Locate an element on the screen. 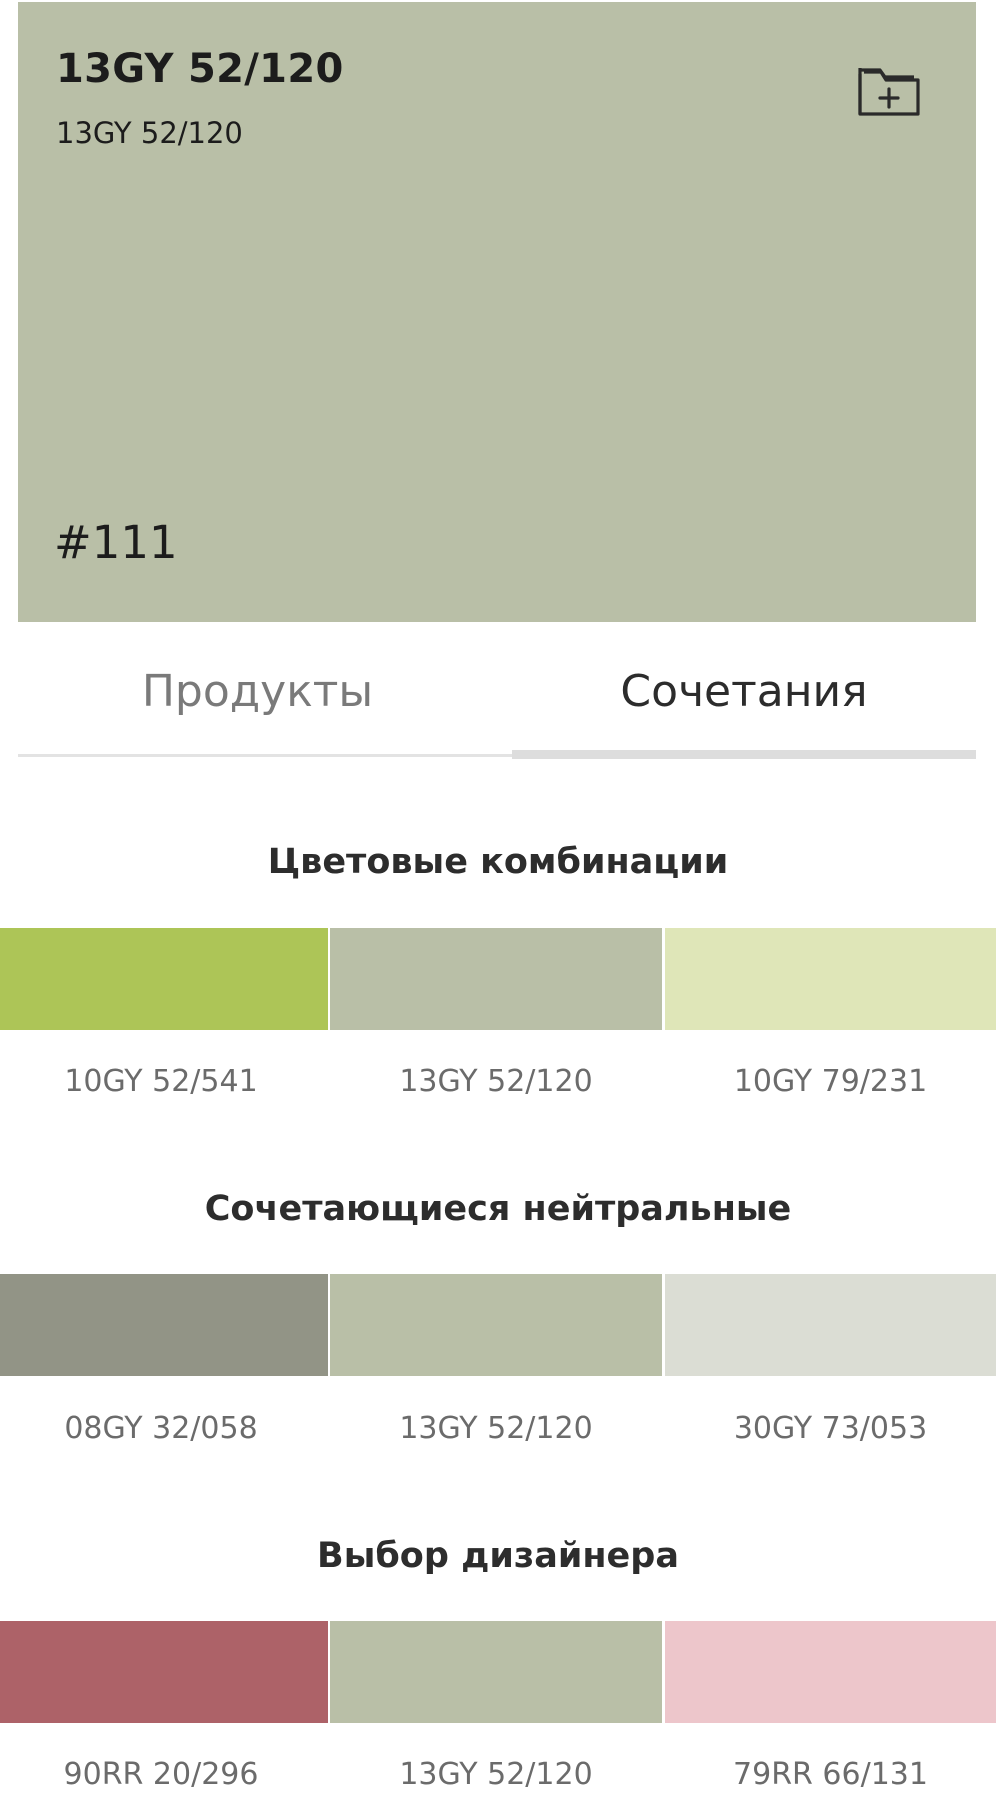 The image size is (996, 1793). section-title-neutrals: Сочетающиеся нейтральные is located at coordinates (498, 1209).